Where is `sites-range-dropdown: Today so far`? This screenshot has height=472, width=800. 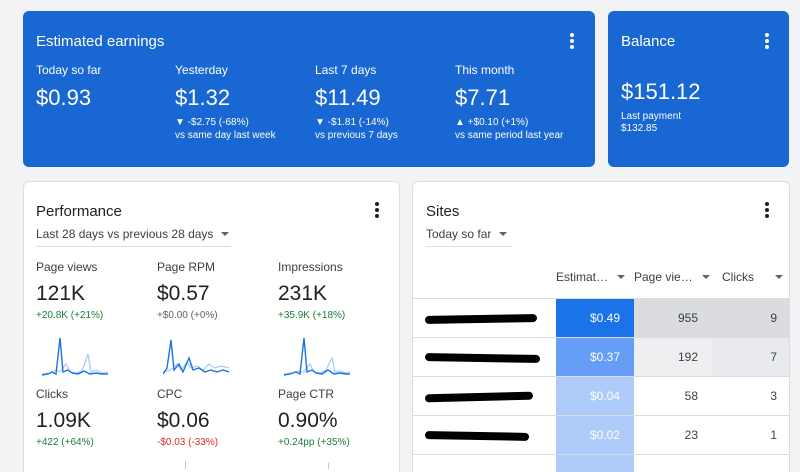 sites-range-dropdown: Today so far is located at coordinates (467, 234).